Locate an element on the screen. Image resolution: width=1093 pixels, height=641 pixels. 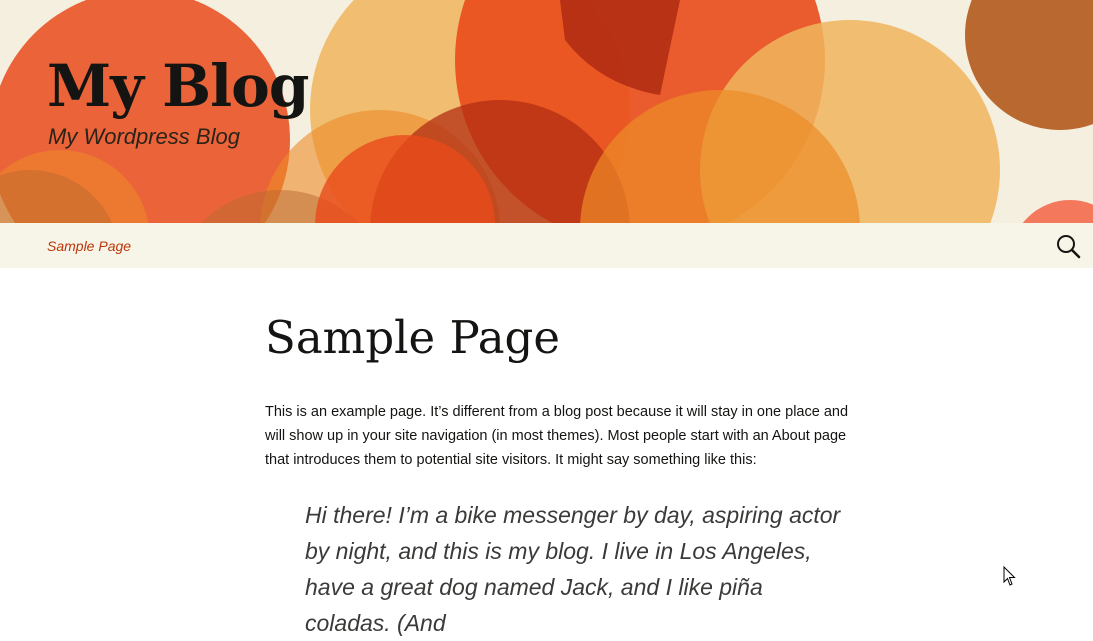
arrow-cursor-icon is located at coordinates (1010, 576).